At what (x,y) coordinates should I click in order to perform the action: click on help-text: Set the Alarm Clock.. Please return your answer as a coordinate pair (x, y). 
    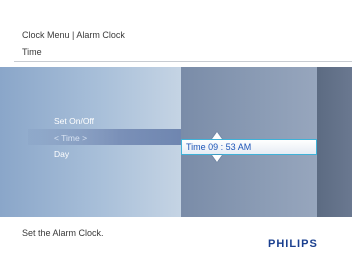
    Looking at the image, I should click on (63, 233).